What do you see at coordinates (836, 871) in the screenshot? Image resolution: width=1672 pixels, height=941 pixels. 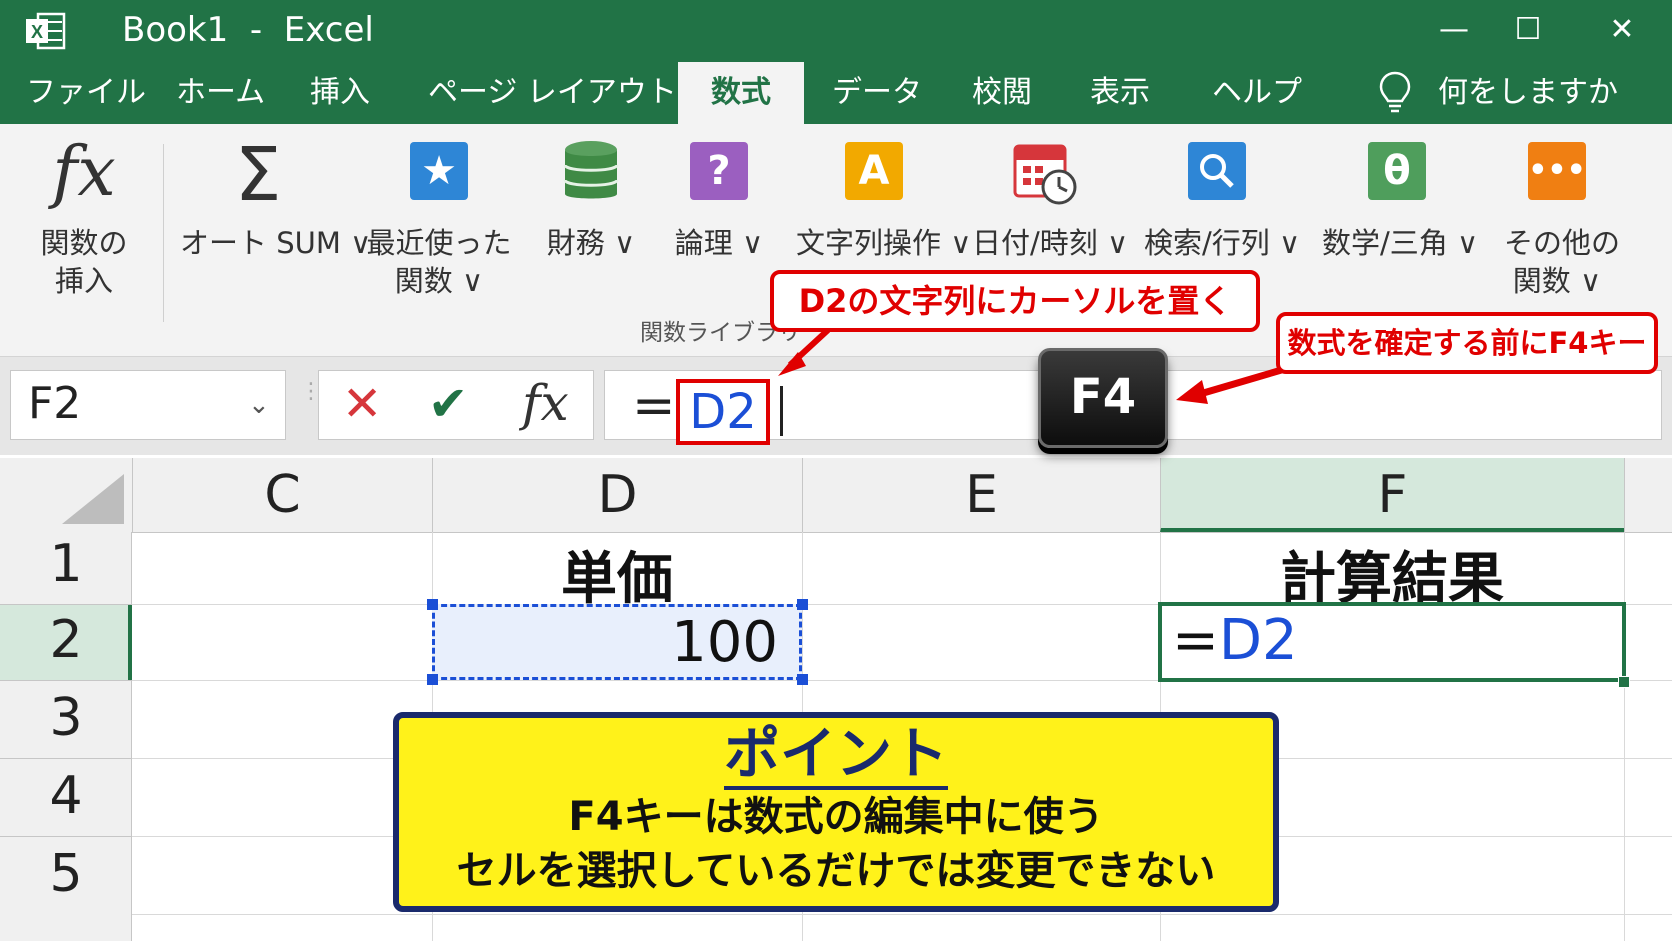 I see `point-line-2: セルを選択しているだけでは変更できない` at bounding box center [836, 871].